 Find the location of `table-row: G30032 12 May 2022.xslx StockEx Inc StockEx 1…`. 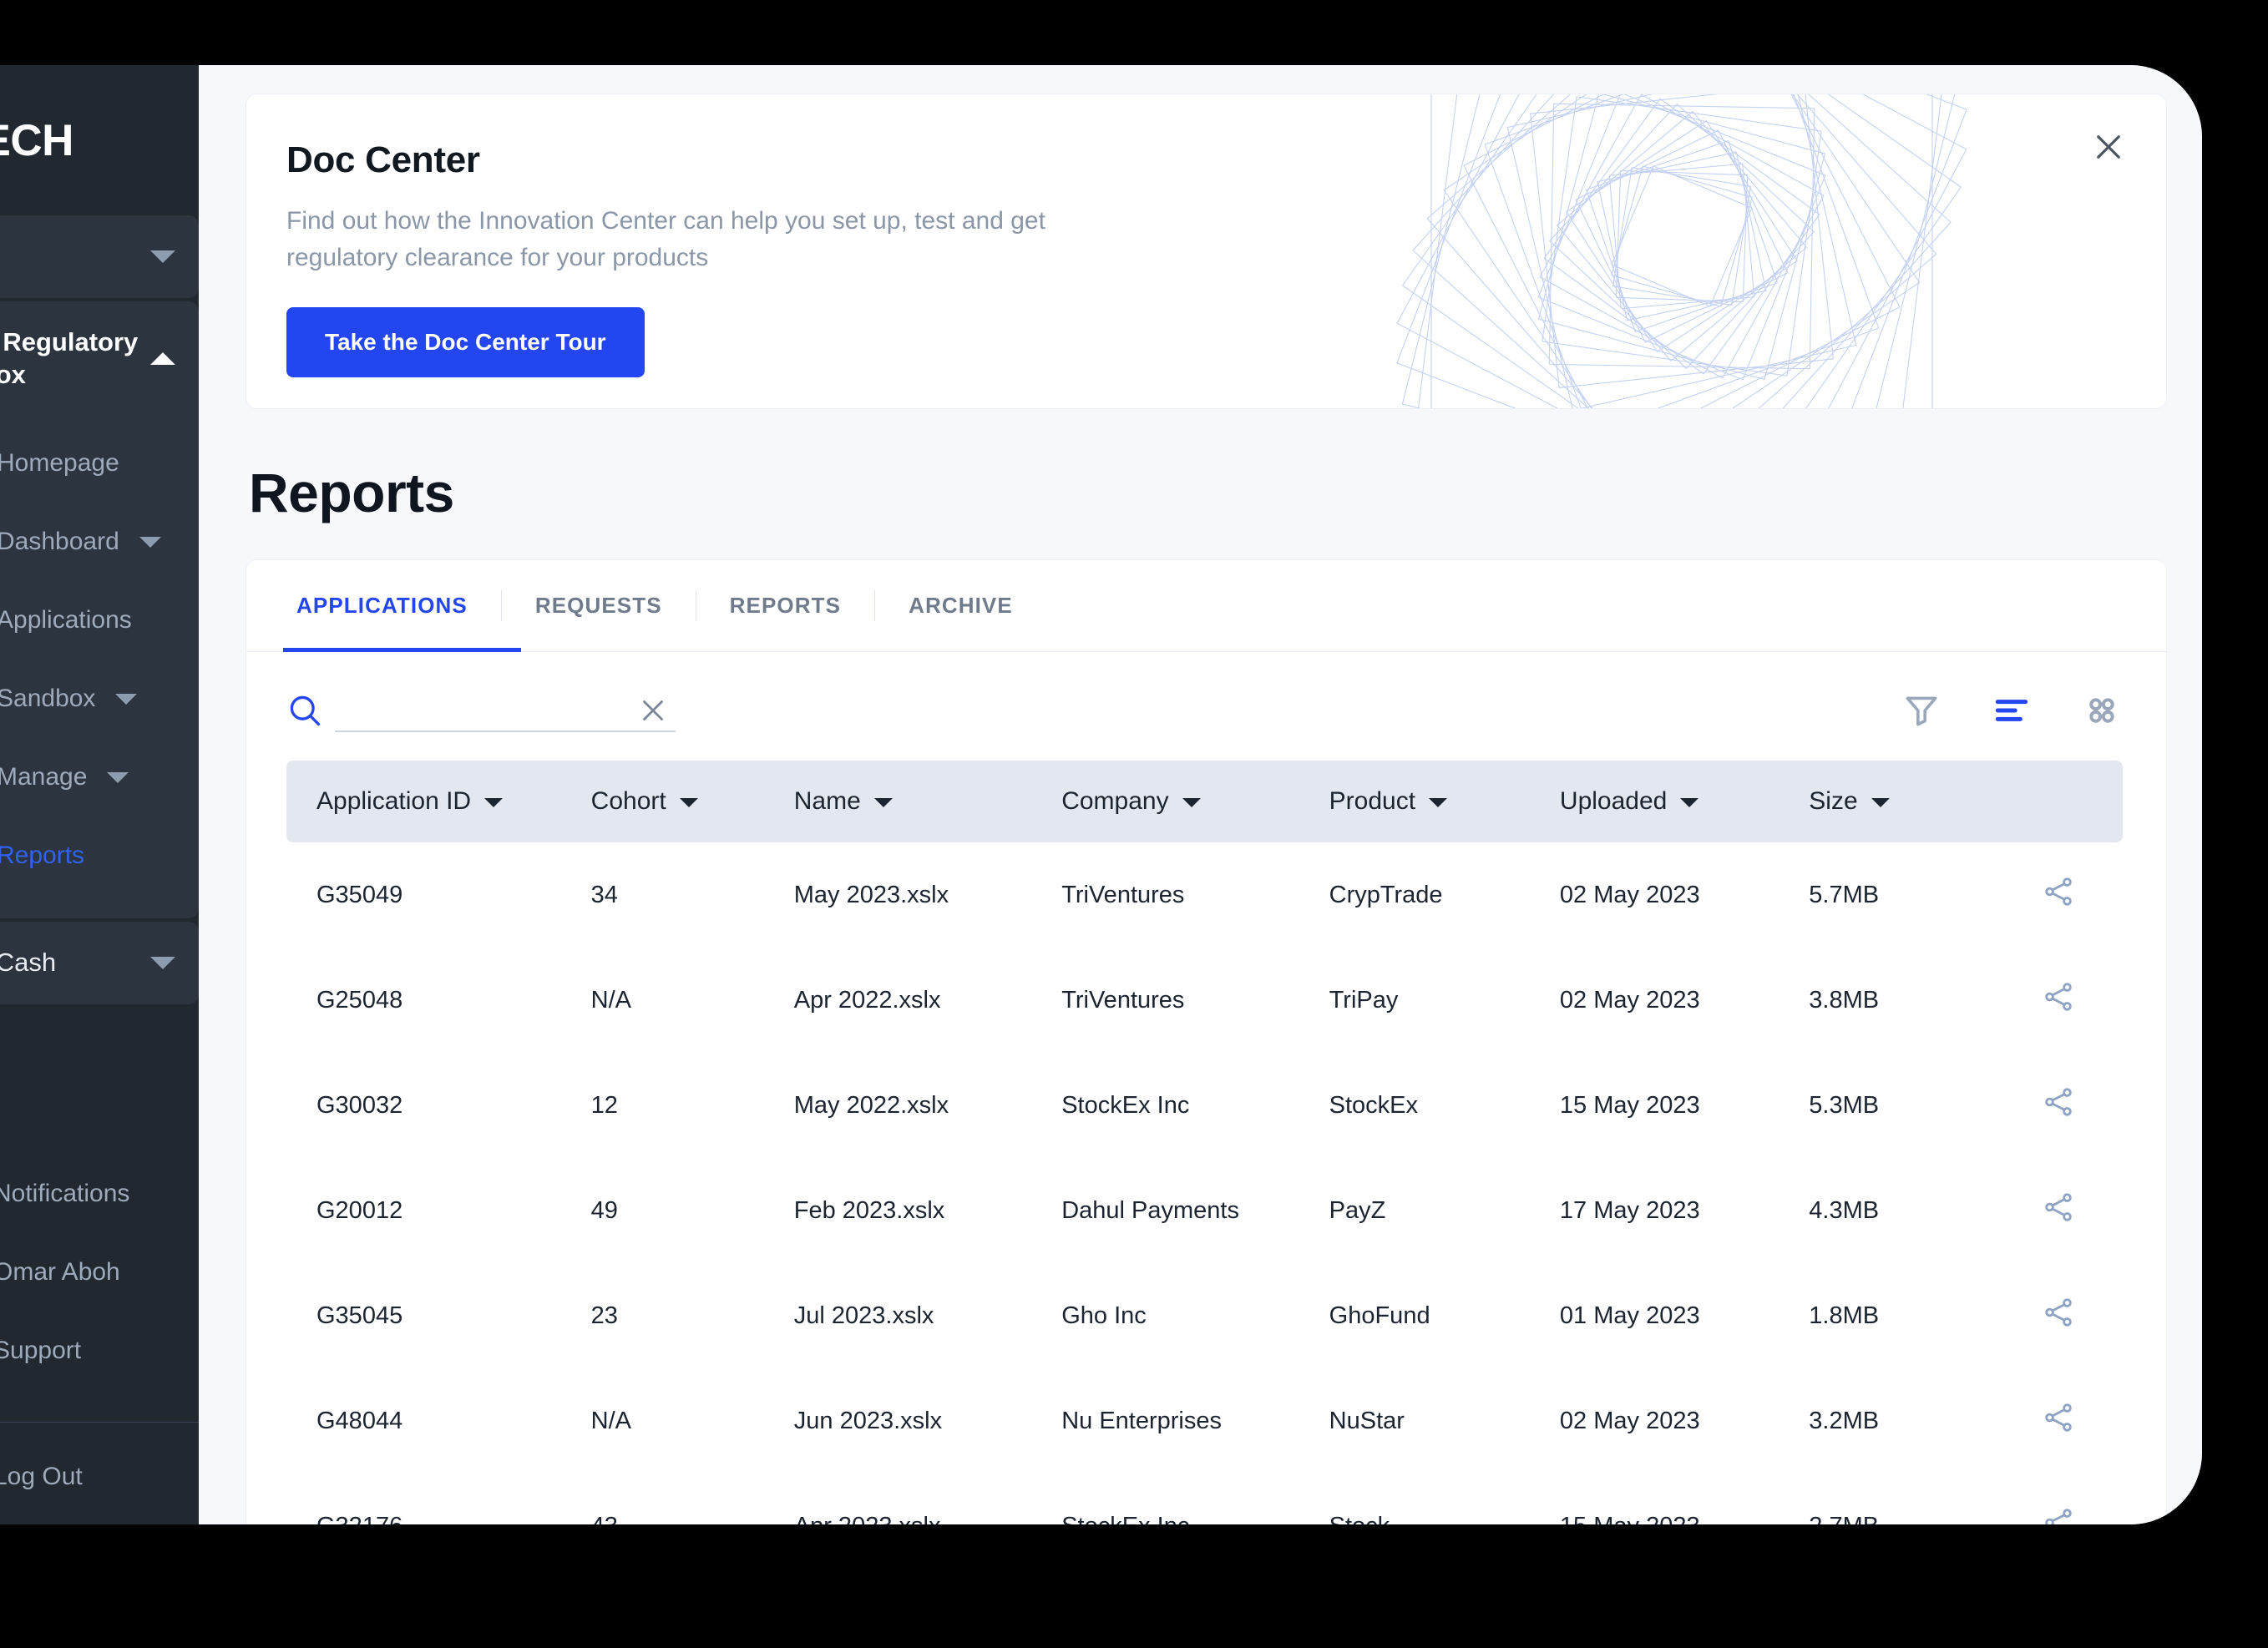

table-row: G30032 12 May 2022.xslx StockEx Inc StockEx 1… is located at coordinates (1204, 1105).